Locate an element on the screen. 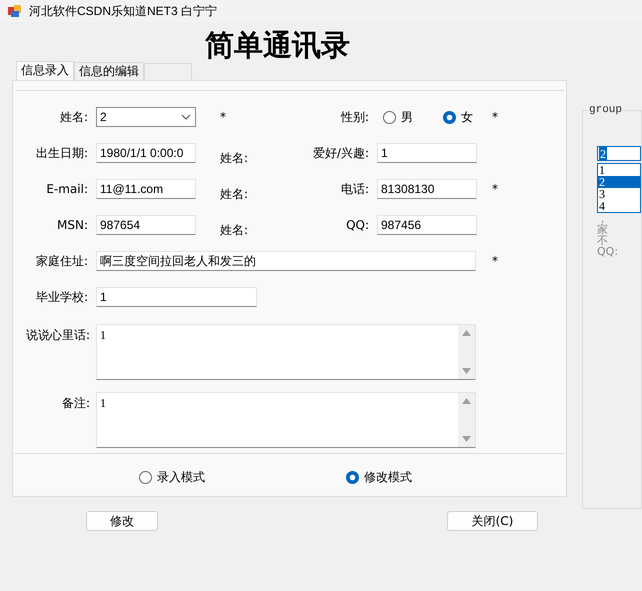 The image size is (642, 591). field-label: 爱好/兴趣: is located at coordinates (341, 153).